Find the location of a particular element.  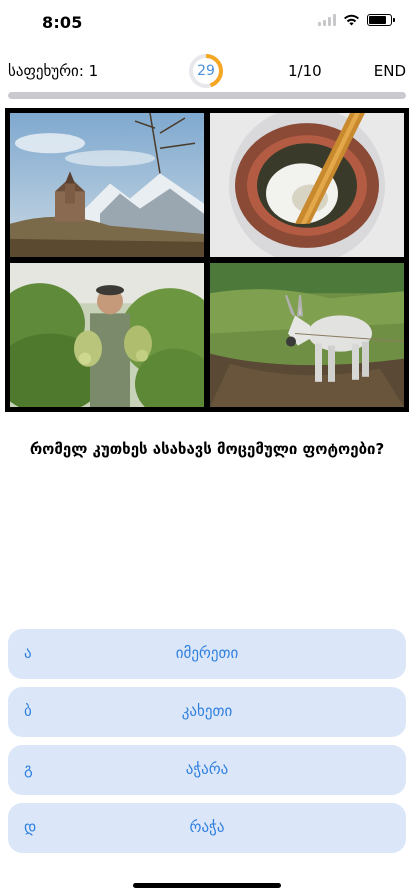

answer-text: კახეთი is located at coordinates (207, 711).